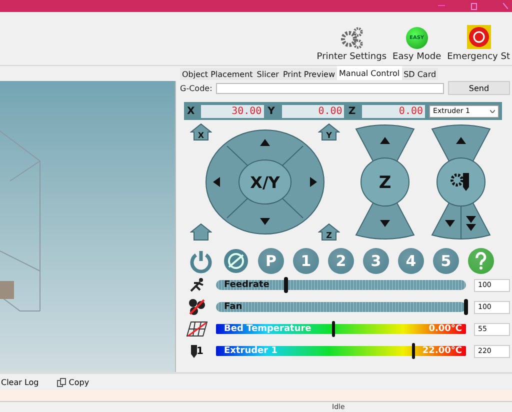  Describe the element at coordinates (505, 6) in the screenshot. I see `close-icon` at that location.